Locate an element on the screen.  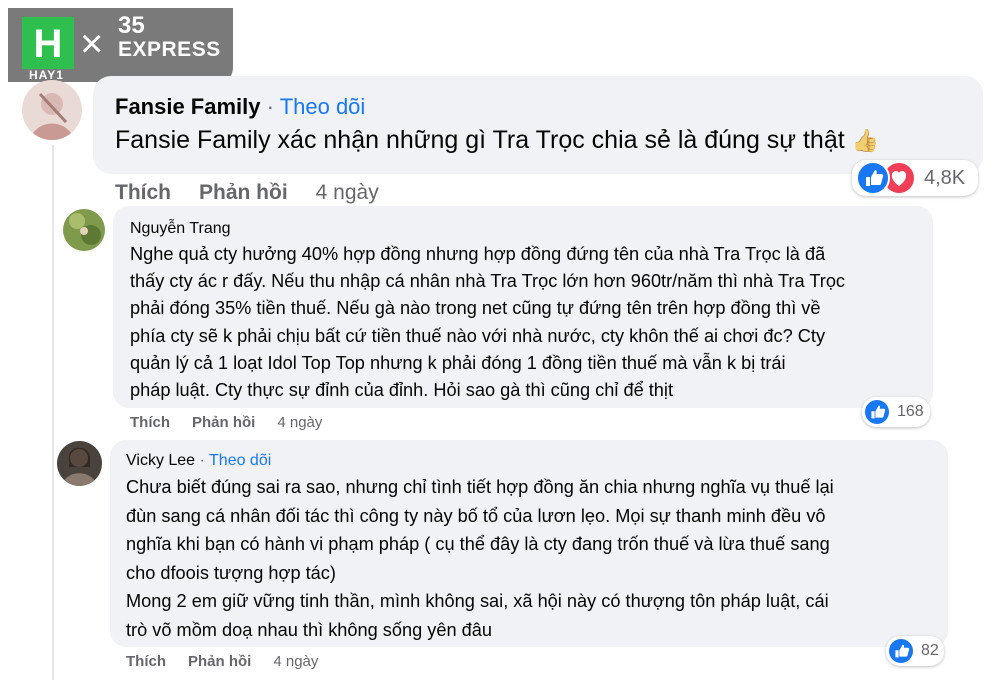
comment-author: Nguyễn Trang is located at coordinates (180, 228).